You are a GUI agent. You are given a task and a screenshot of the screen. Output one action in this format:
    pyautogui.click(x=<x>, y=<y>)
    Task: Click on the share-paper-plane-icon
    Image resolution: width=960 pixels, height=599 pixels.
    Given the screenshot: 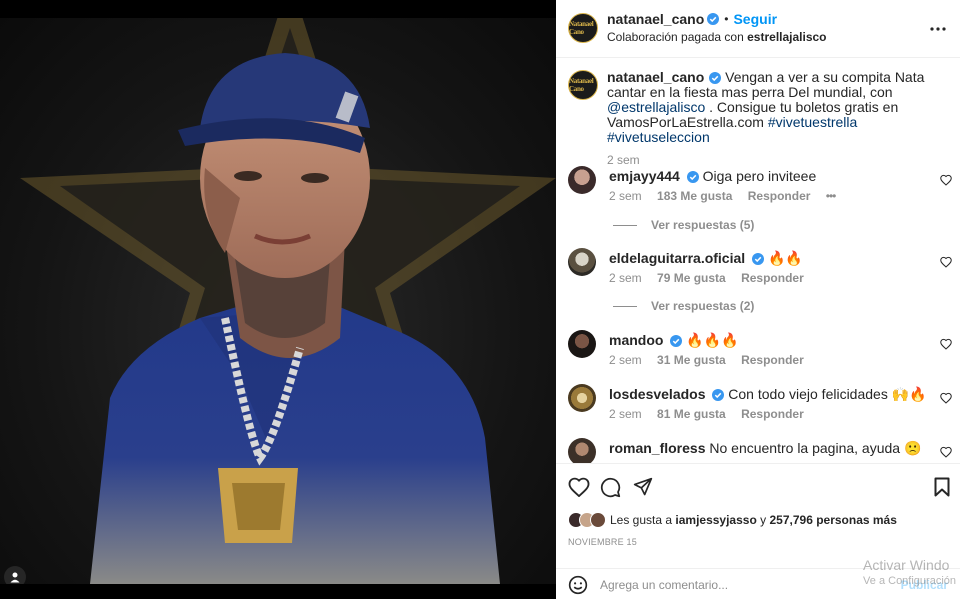 What is the action you would take?
    pyautogui.click(x=643, y=487)
    